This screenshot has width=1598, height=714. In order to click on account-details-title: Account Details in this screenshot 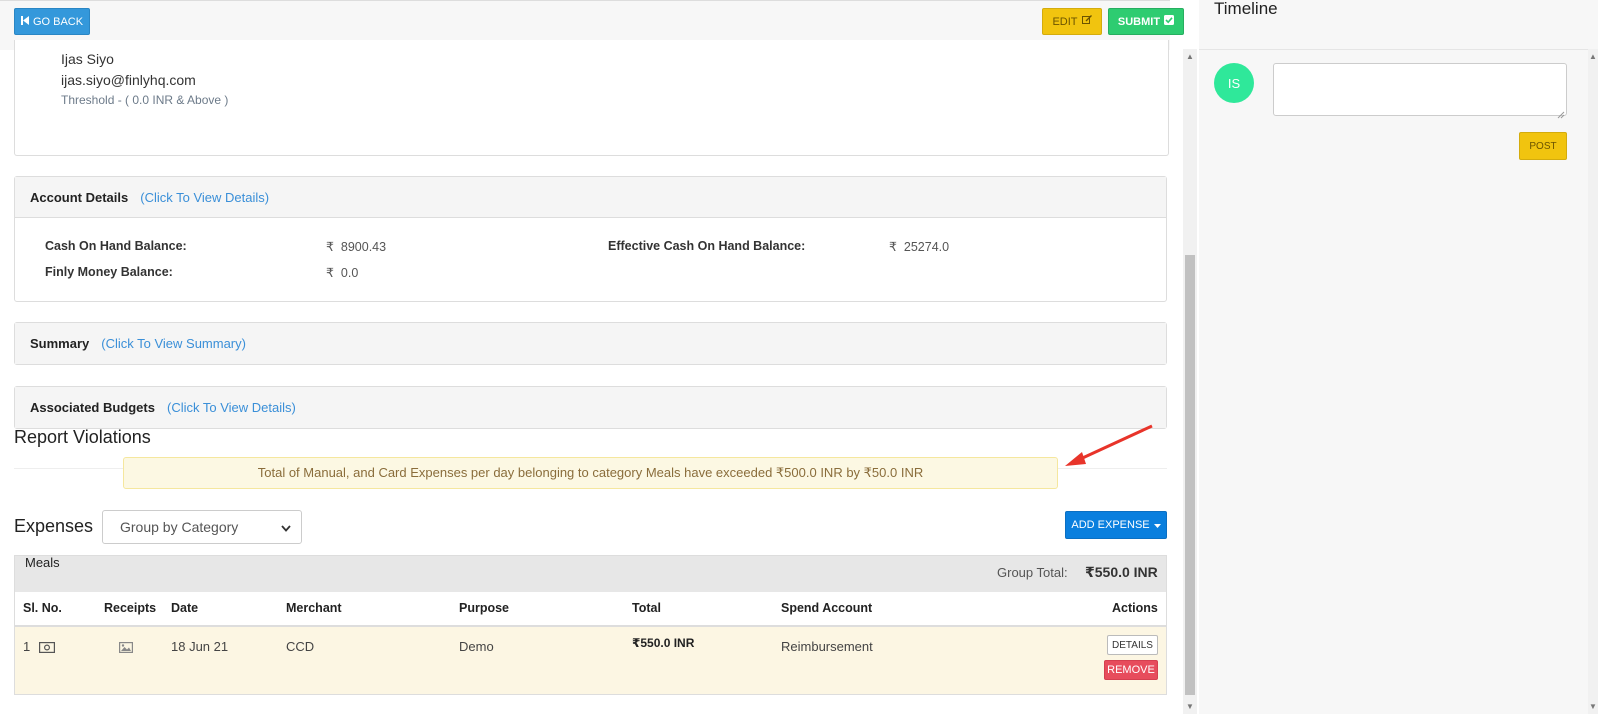, I will do `click(79, 197)`.